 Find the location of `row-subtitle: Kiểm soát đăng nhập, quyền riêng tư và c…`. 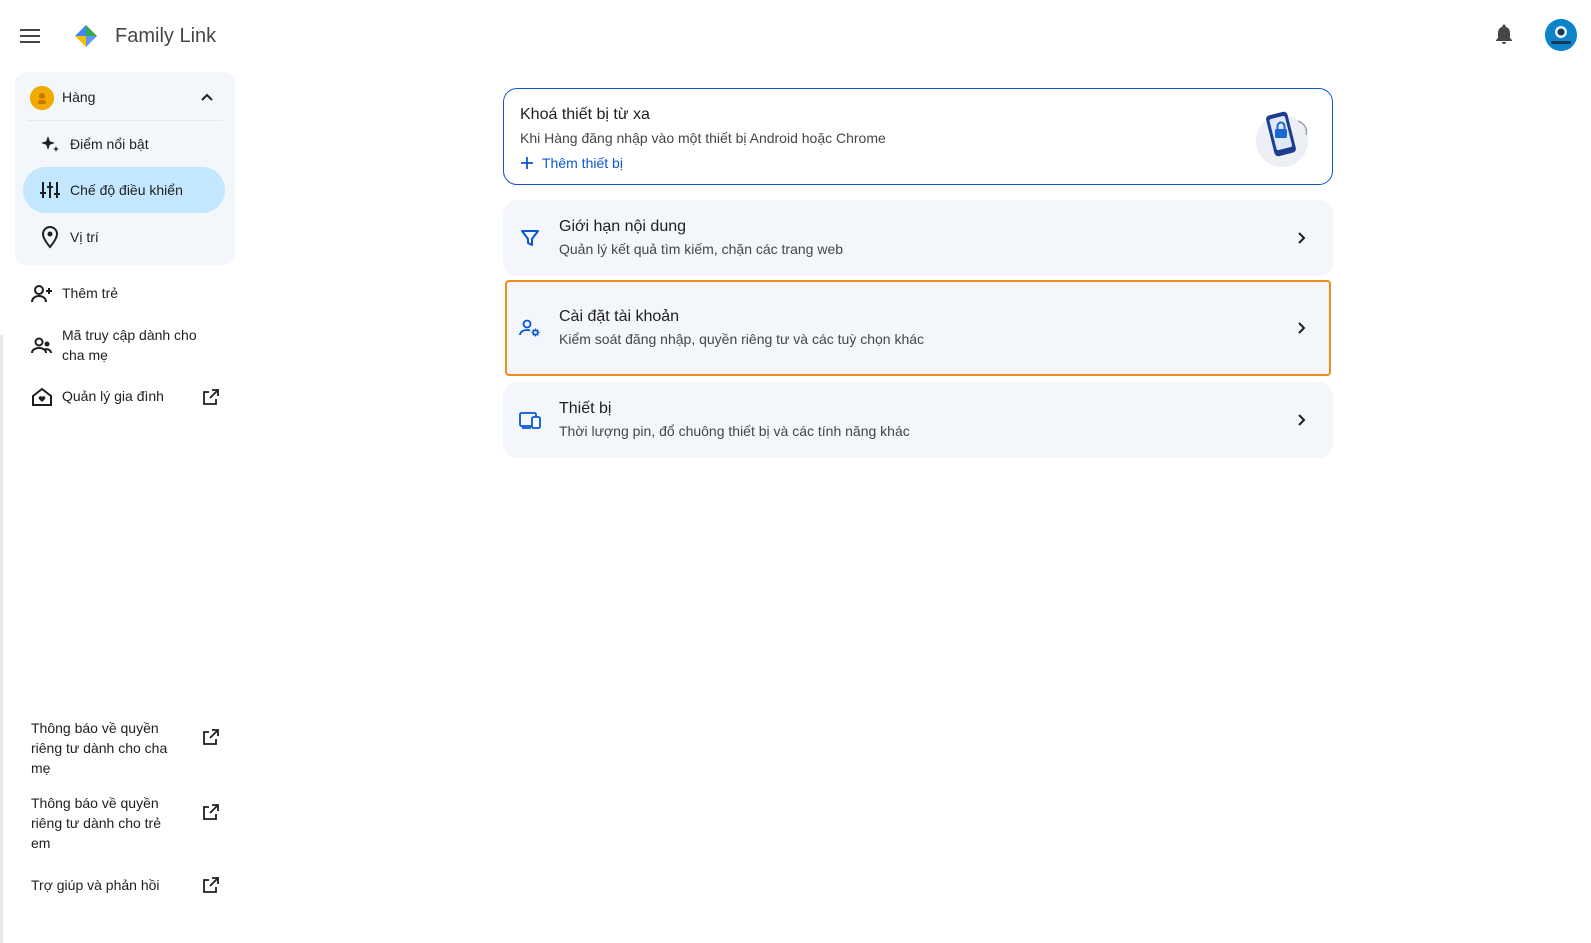

row-subtitle: Kiểm soát đăng nhập, quyền riêng tư và c… is located at coordinates (742, 339).